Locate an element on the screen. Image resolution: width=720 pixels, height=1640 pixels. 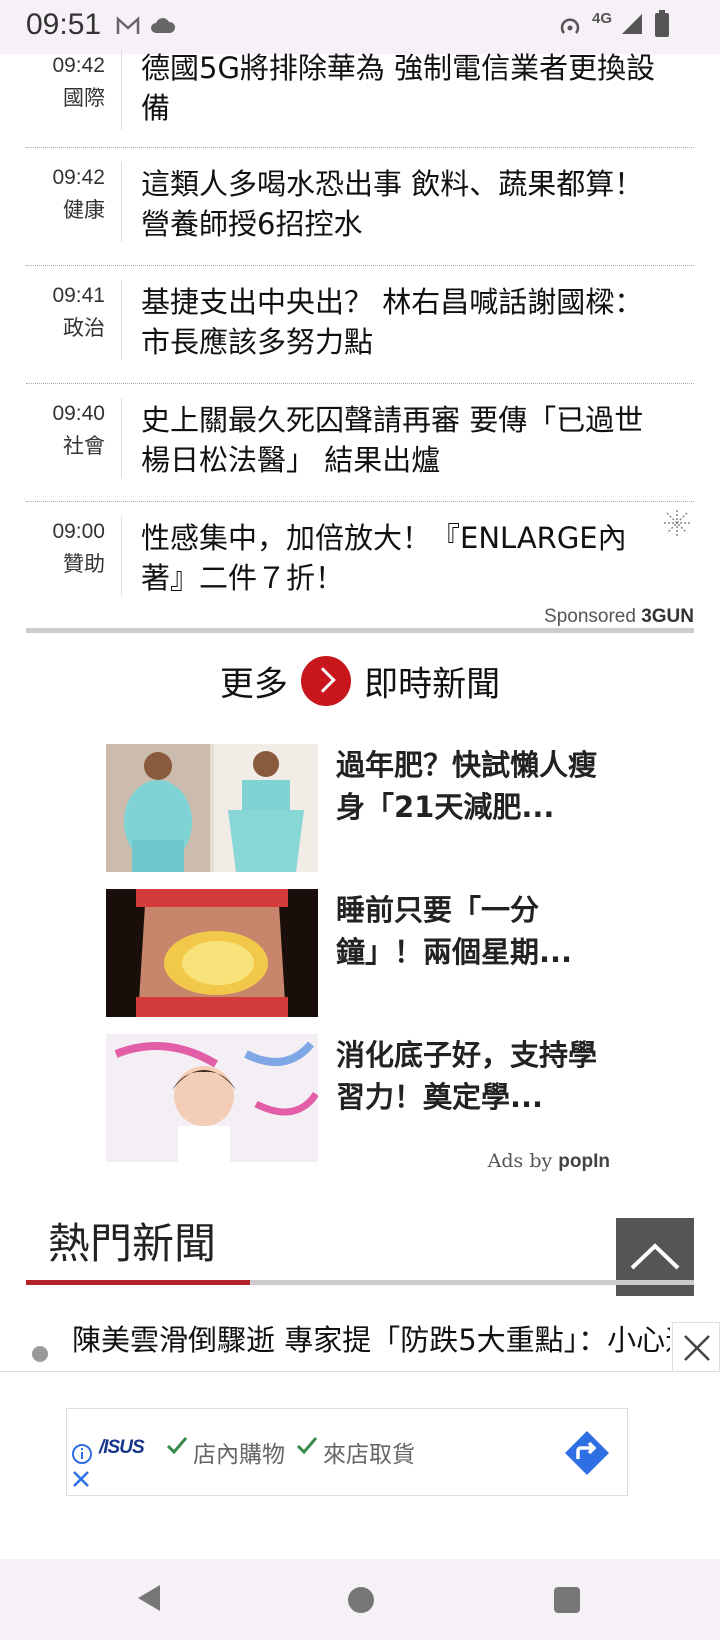
ad-close-button is located at coordinates (696, 1347).